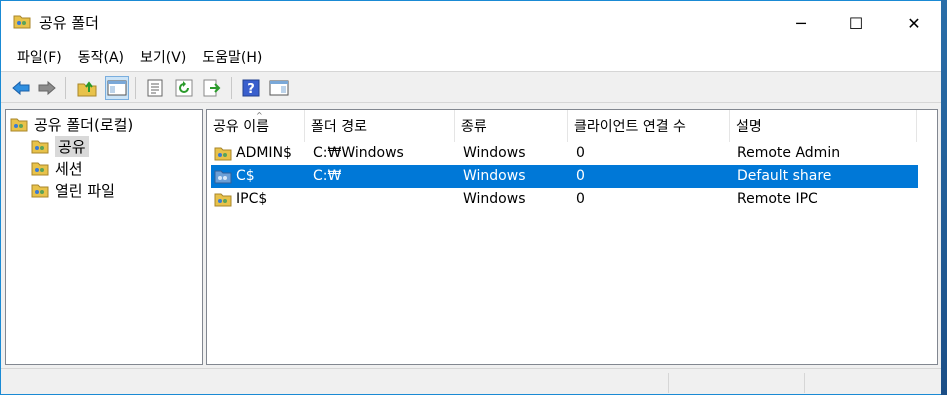  Describe the element at coordinates (327, 176) in the screenshot. I see `cell-folder-path: C:₩` at that location.